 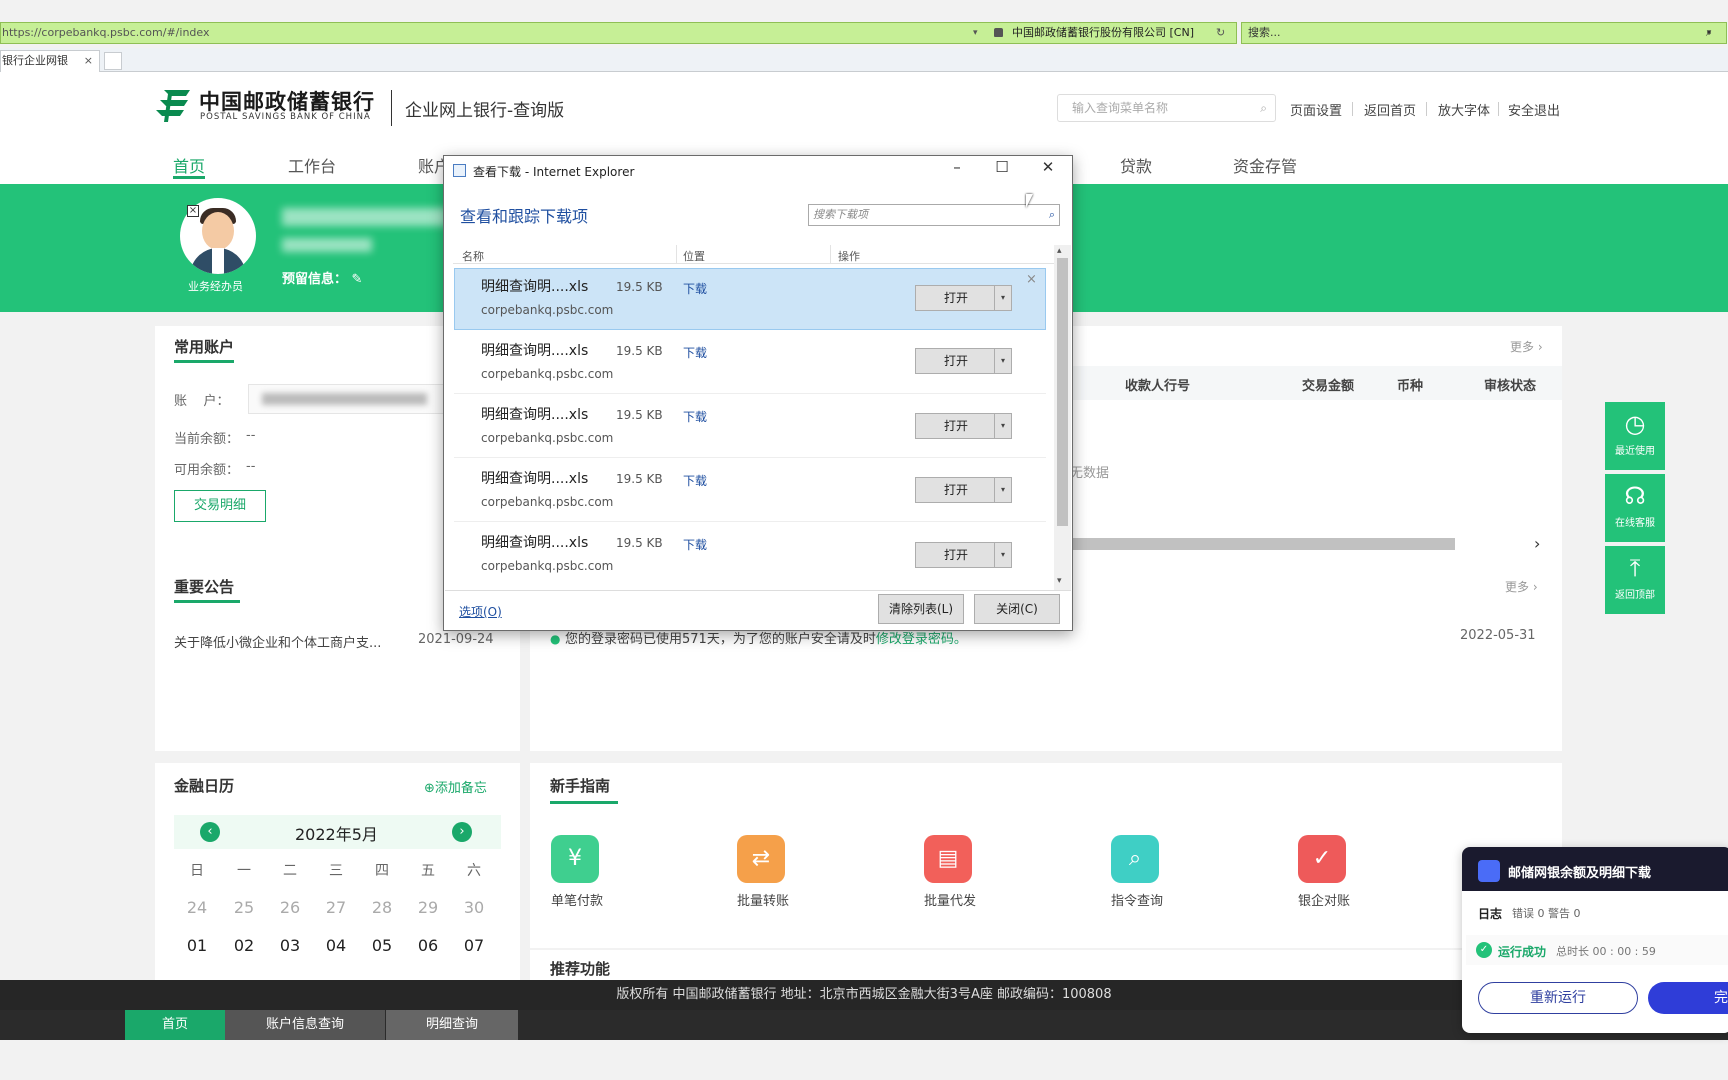 What do you see at coordinates (1137, 899) in the screenshot?
I see `guide-label: 指令查询` at bounding box center [1137, 899].